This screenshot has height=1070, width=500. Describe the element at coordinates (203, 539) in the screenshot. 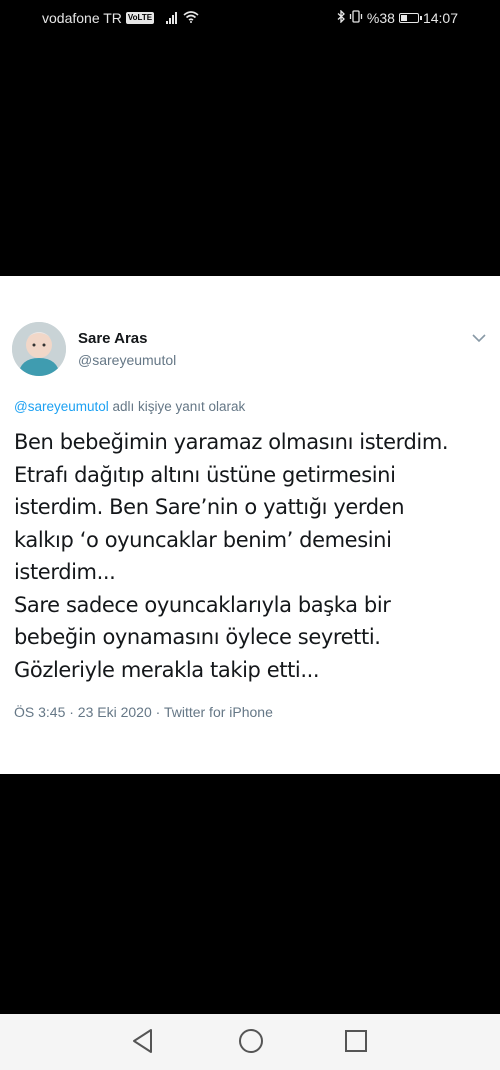

I see `tweet-text-line: kalkıp ‘o oyuncaklar benim’ demesini` at that location.